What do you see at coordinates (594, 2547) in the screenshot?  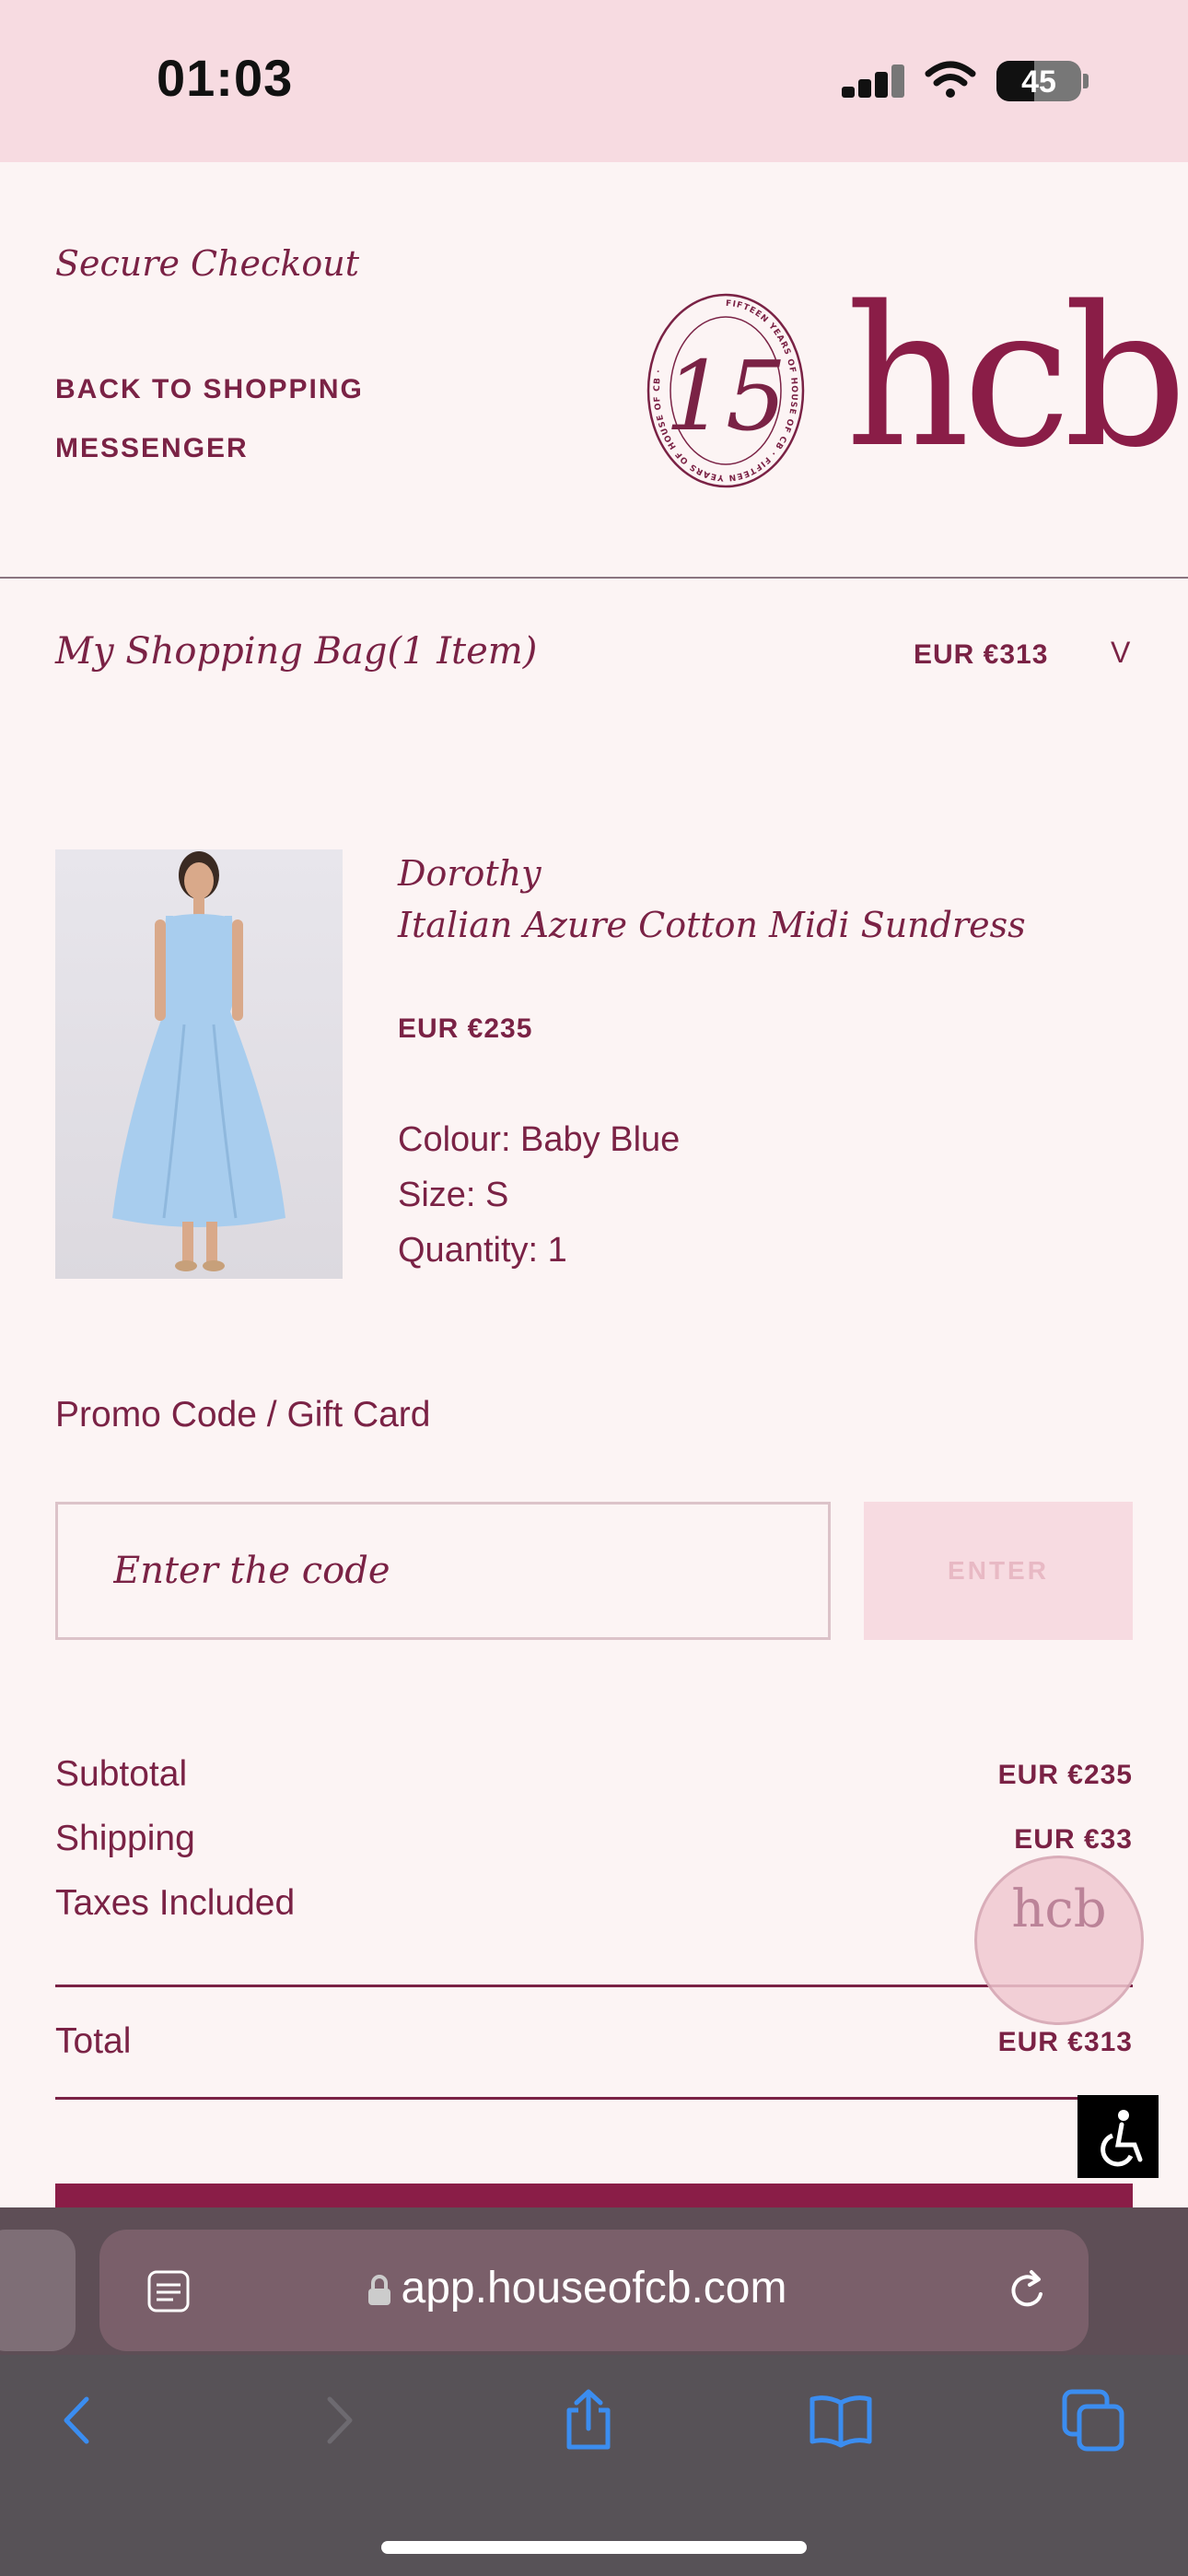 I see `home-indicator` at bounding box center [594, 2547].